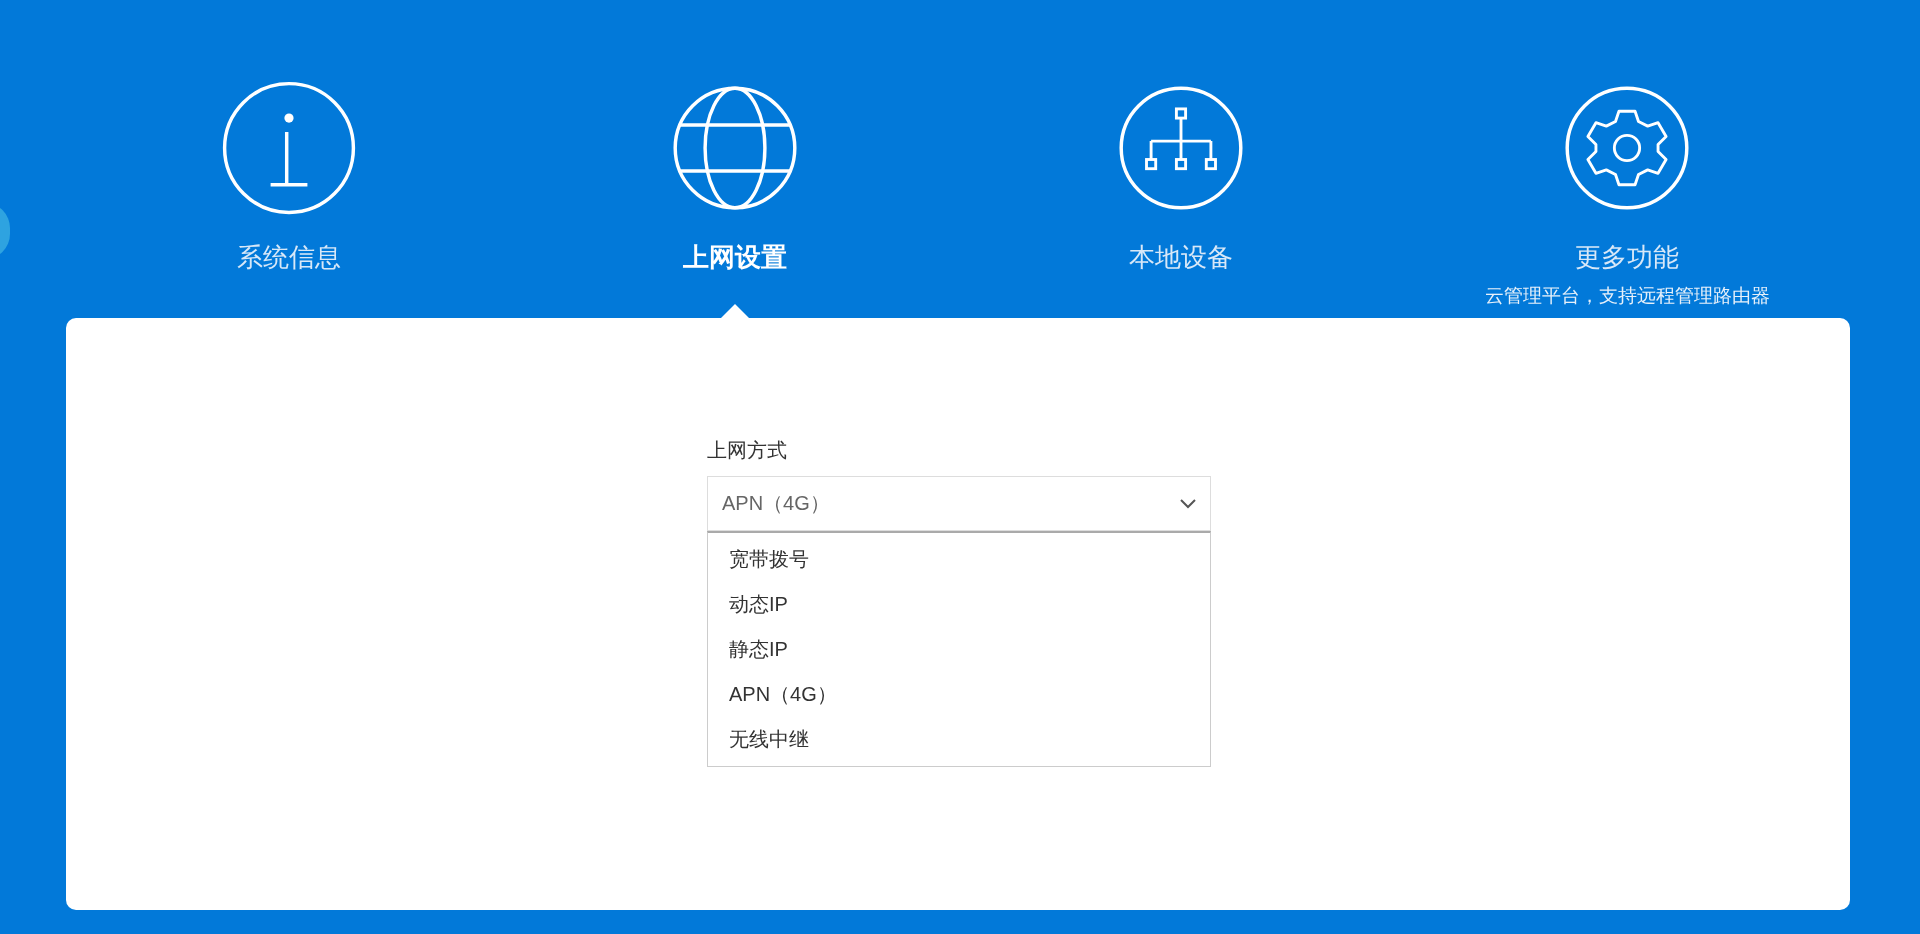 This screenshot has height=934, width=1920. Describe the element at coordinates (289, 257) in the screenshot. I see `tab-label: 系统信息` at that location.